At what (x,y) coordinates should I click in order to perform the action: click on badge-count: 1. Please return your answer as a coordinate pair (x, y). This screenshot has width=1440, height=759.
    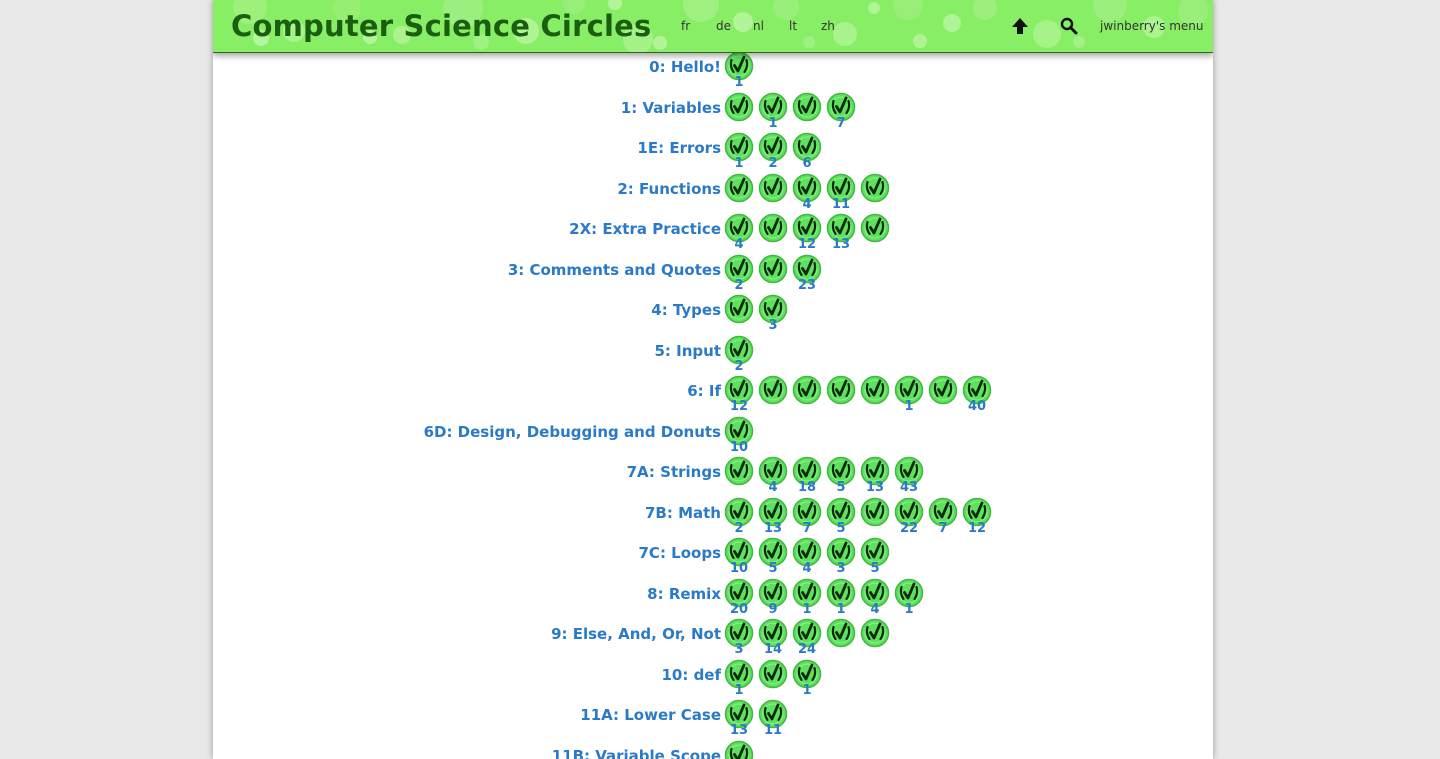
    Looking at the image, I should click on (773, 123).